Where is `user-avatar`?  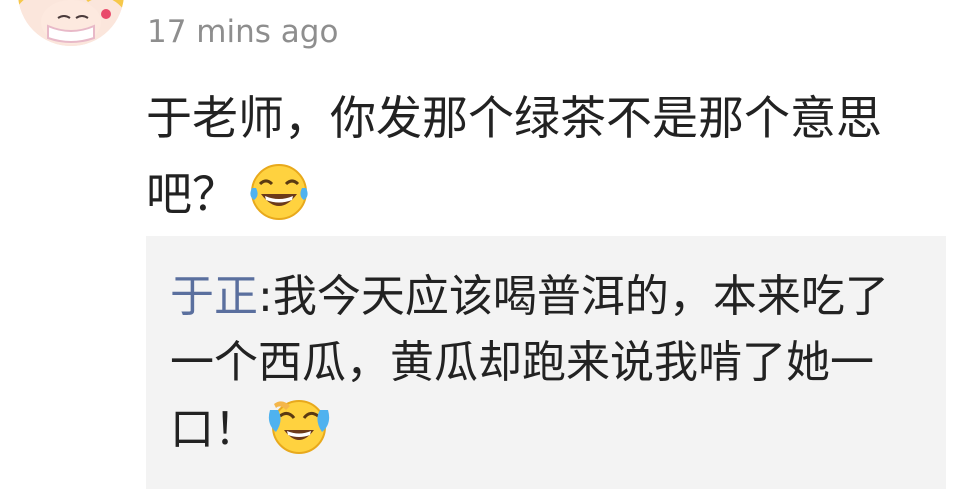
user-avatar is located at coordinates (71, 23).